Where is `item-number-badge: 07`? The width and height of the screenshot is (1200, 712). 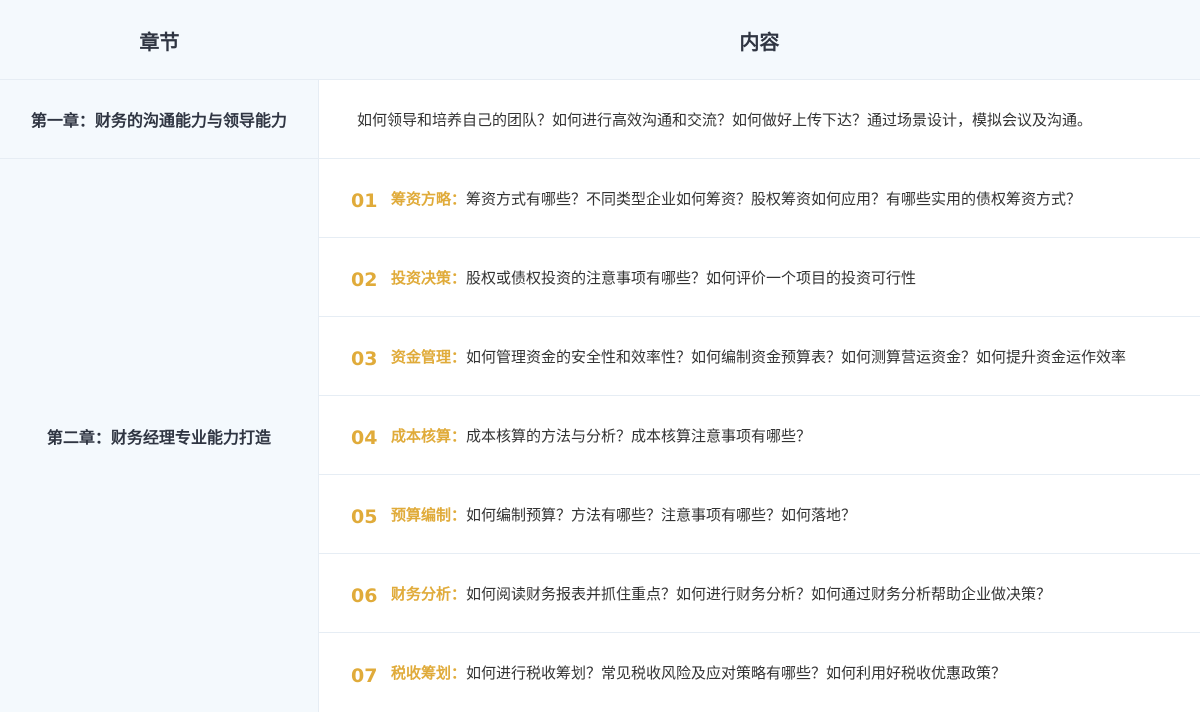 item-number-badge: 07 is located at coordinates (368, 673).